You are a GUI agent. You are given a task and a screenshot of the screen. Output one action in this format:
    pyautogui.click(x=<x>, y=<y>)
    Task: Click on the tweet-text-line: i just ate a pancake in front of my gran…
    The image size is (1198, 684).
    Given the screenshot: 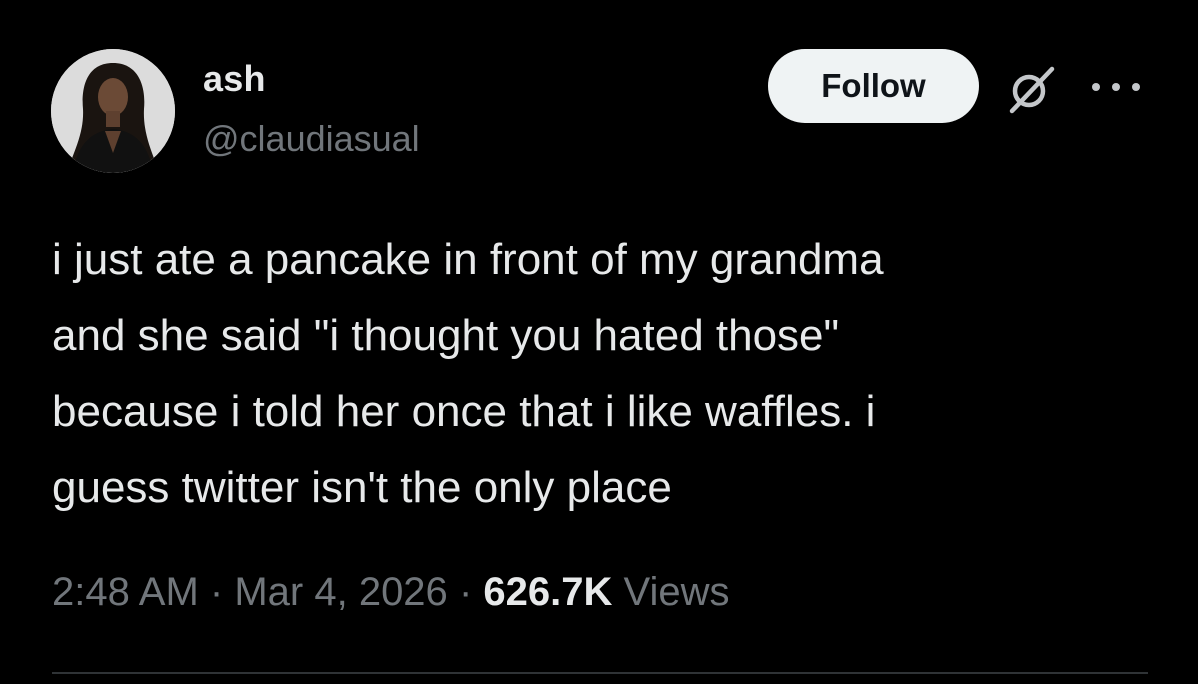 What is the action you would take?
    pyautogui.click(x=468, y=259)
    